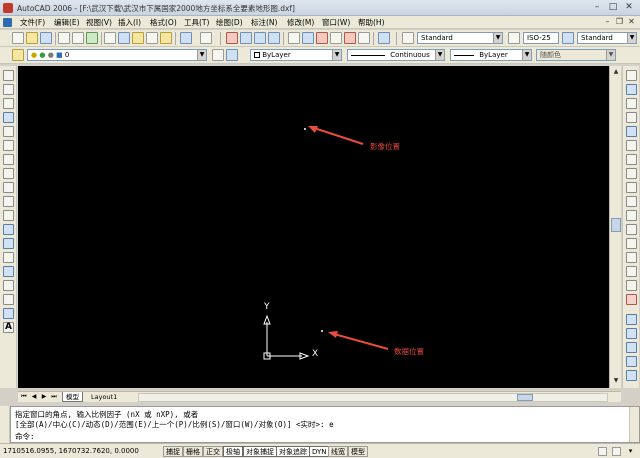  I want to click on markup-icon, so click(350, 38).